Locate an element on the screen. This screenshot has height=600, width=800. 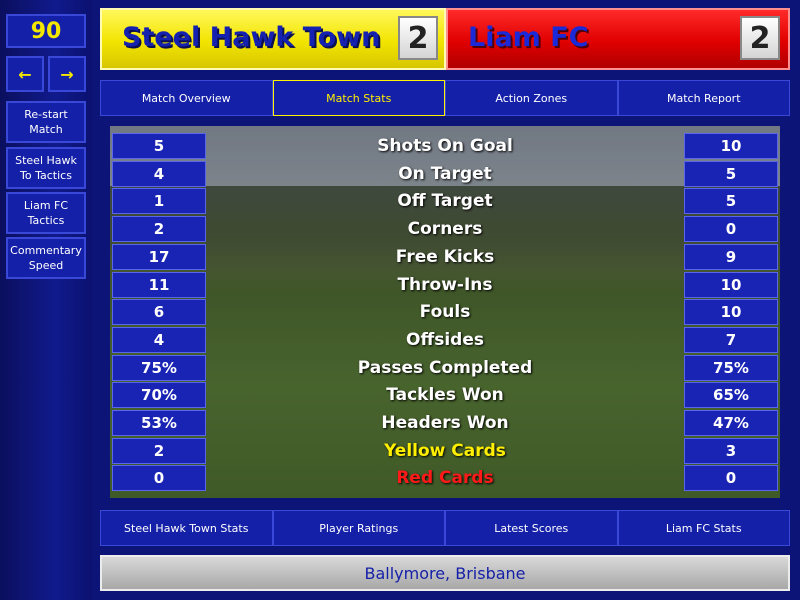
stat-label: Red Cards is located at coordinates (445, 478).